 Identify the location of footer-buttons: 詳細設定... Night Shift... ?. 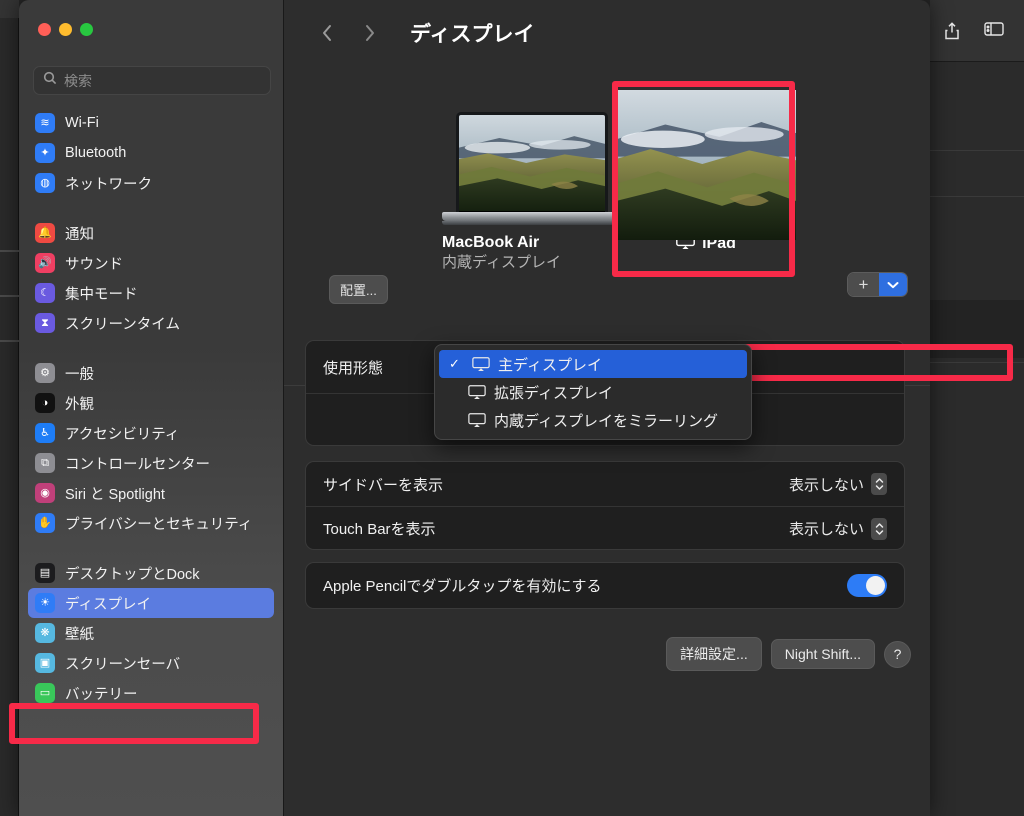
(788, 654).